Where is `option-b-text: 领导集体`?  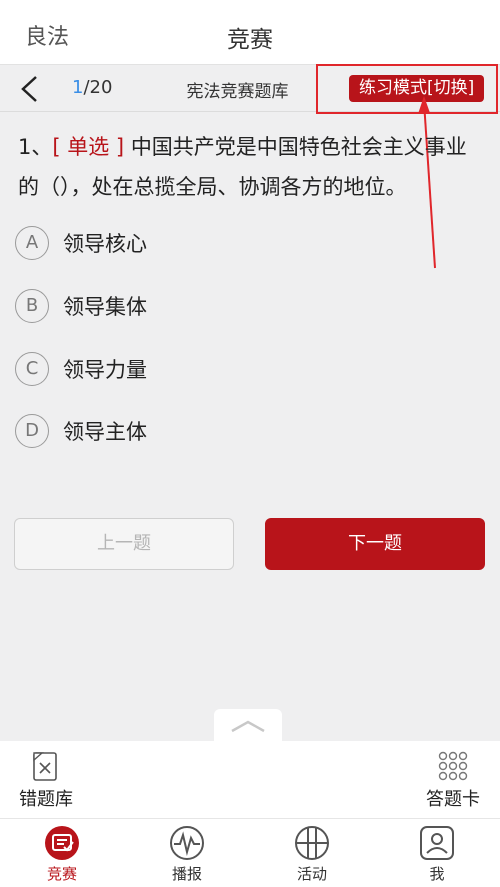
option-b-text: 领导集体 is located at coordinates (105, 307).